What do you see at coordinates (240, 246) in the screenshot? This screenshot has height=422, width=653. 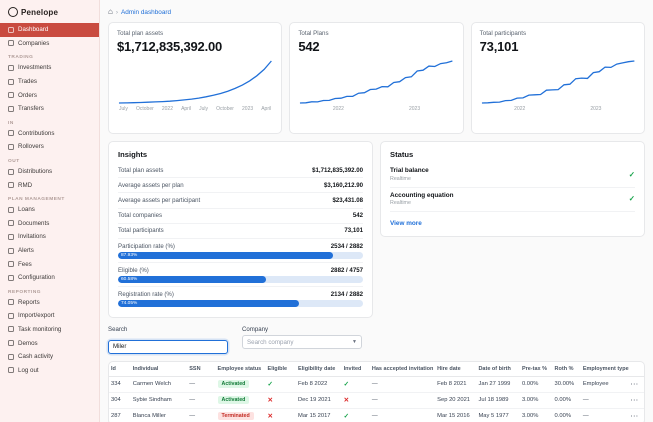 I see `insight-progress-top: Participation rate (%) 2534 / 2882` at bounding box center [240, 246].